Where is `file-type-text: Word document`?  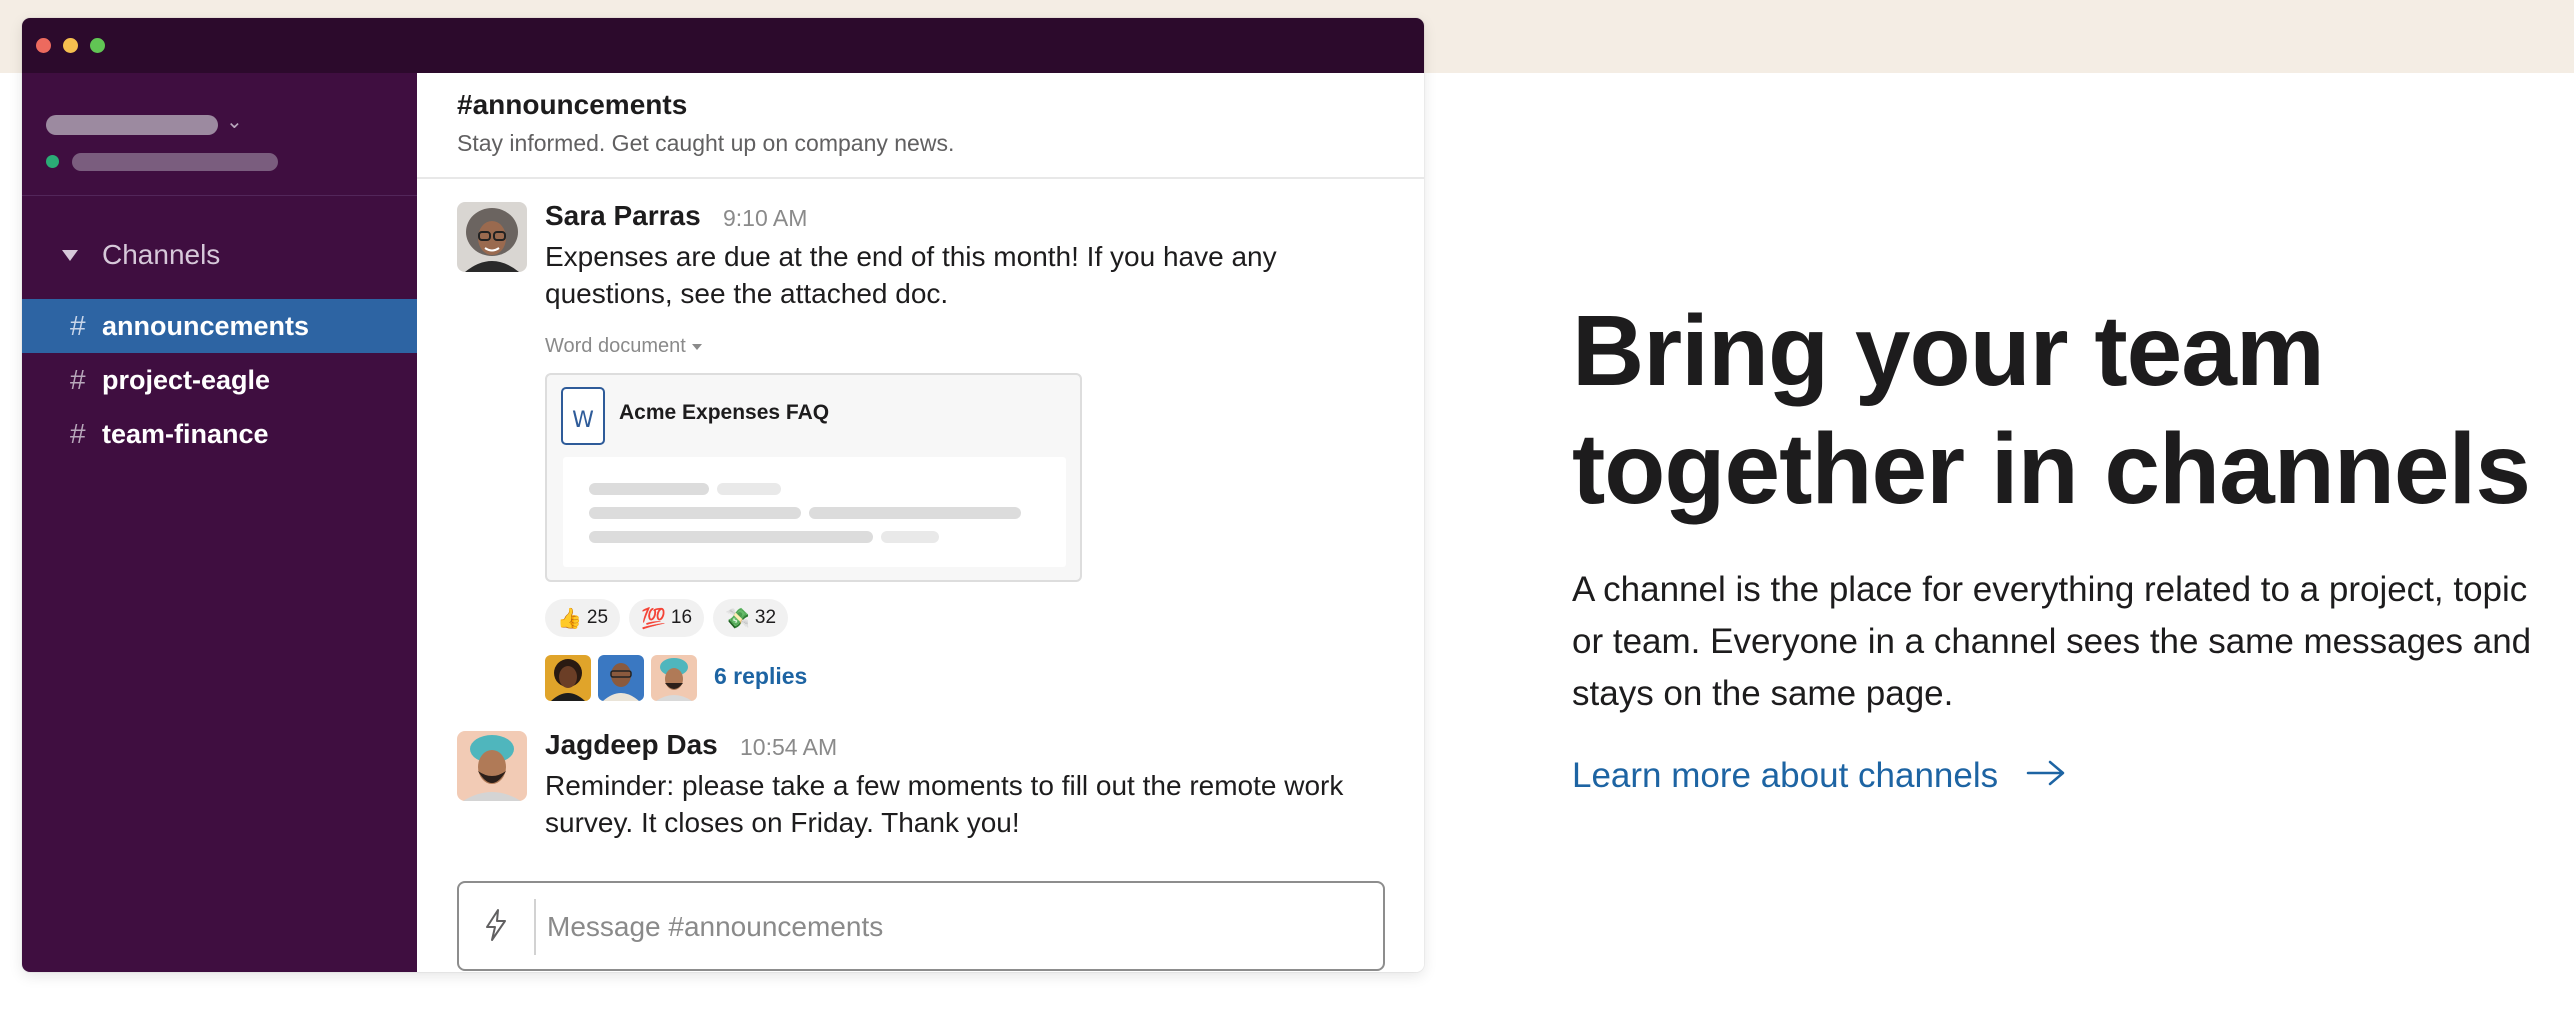
file-type-text: Word document is located at coordinates (615, 346).